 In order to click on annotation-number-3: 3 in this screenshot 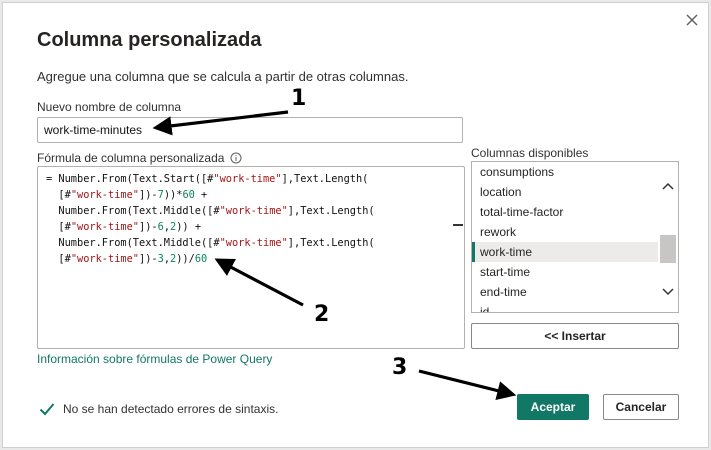, I will do `click(400, 367)`.